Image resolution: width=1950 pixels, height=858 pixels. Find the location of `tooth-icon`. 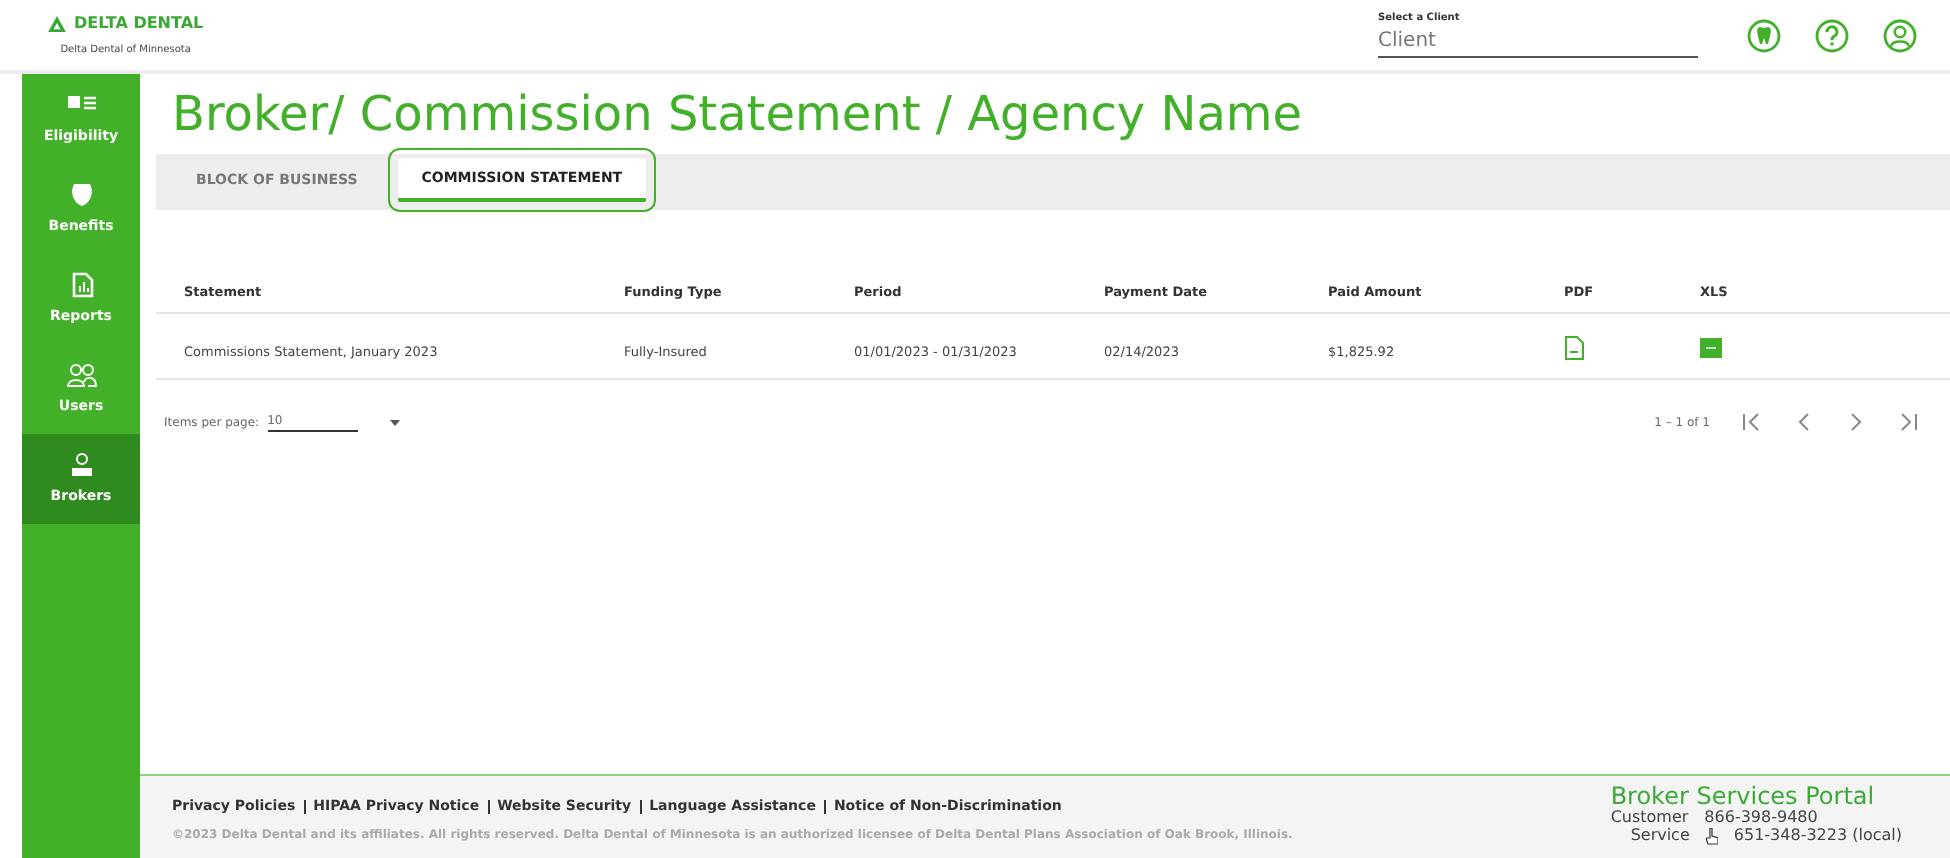

tooth-icon is located at coordinates (1764, 35).